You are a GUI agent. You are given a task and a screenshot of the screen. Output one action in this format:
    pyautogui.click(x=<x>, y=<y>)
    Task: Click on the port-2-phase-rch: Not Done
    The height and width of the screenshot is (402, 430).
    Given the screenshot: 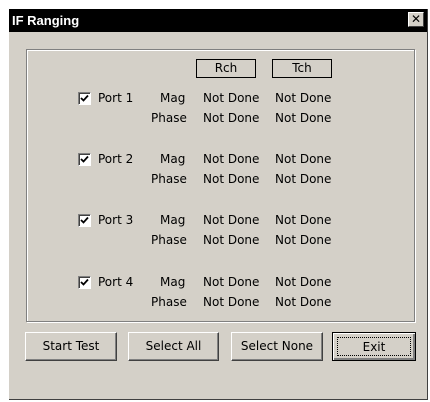 What is the action you would take?
    pyautogui.click(x=231, y=179)
    